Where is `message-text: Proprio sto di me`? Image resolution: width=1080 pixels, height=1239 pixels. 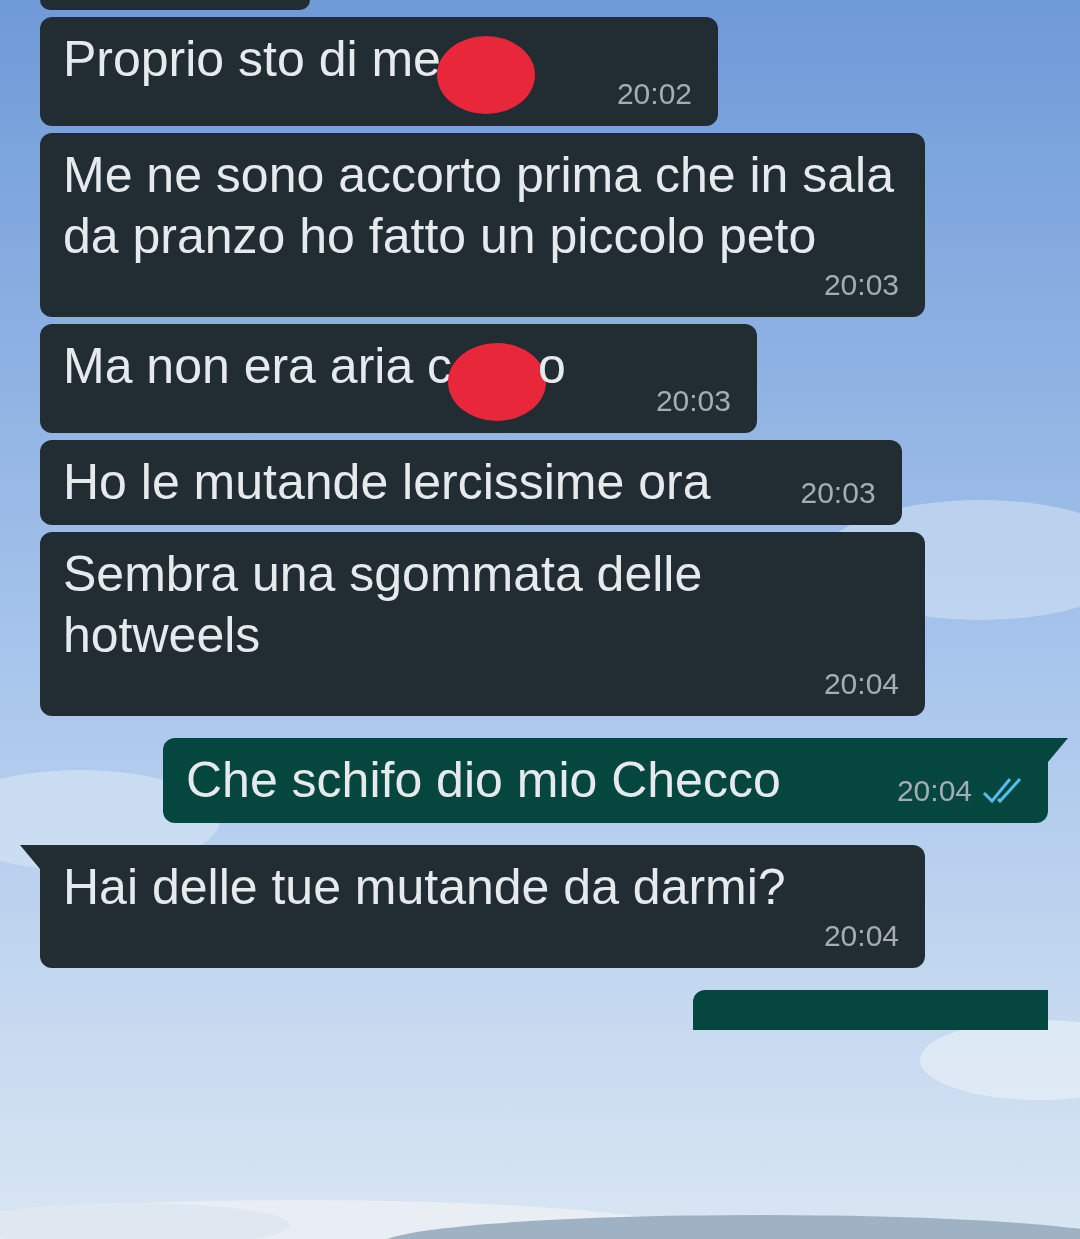 message-text: Proprio sto di me is located at coordinates (252, 59).